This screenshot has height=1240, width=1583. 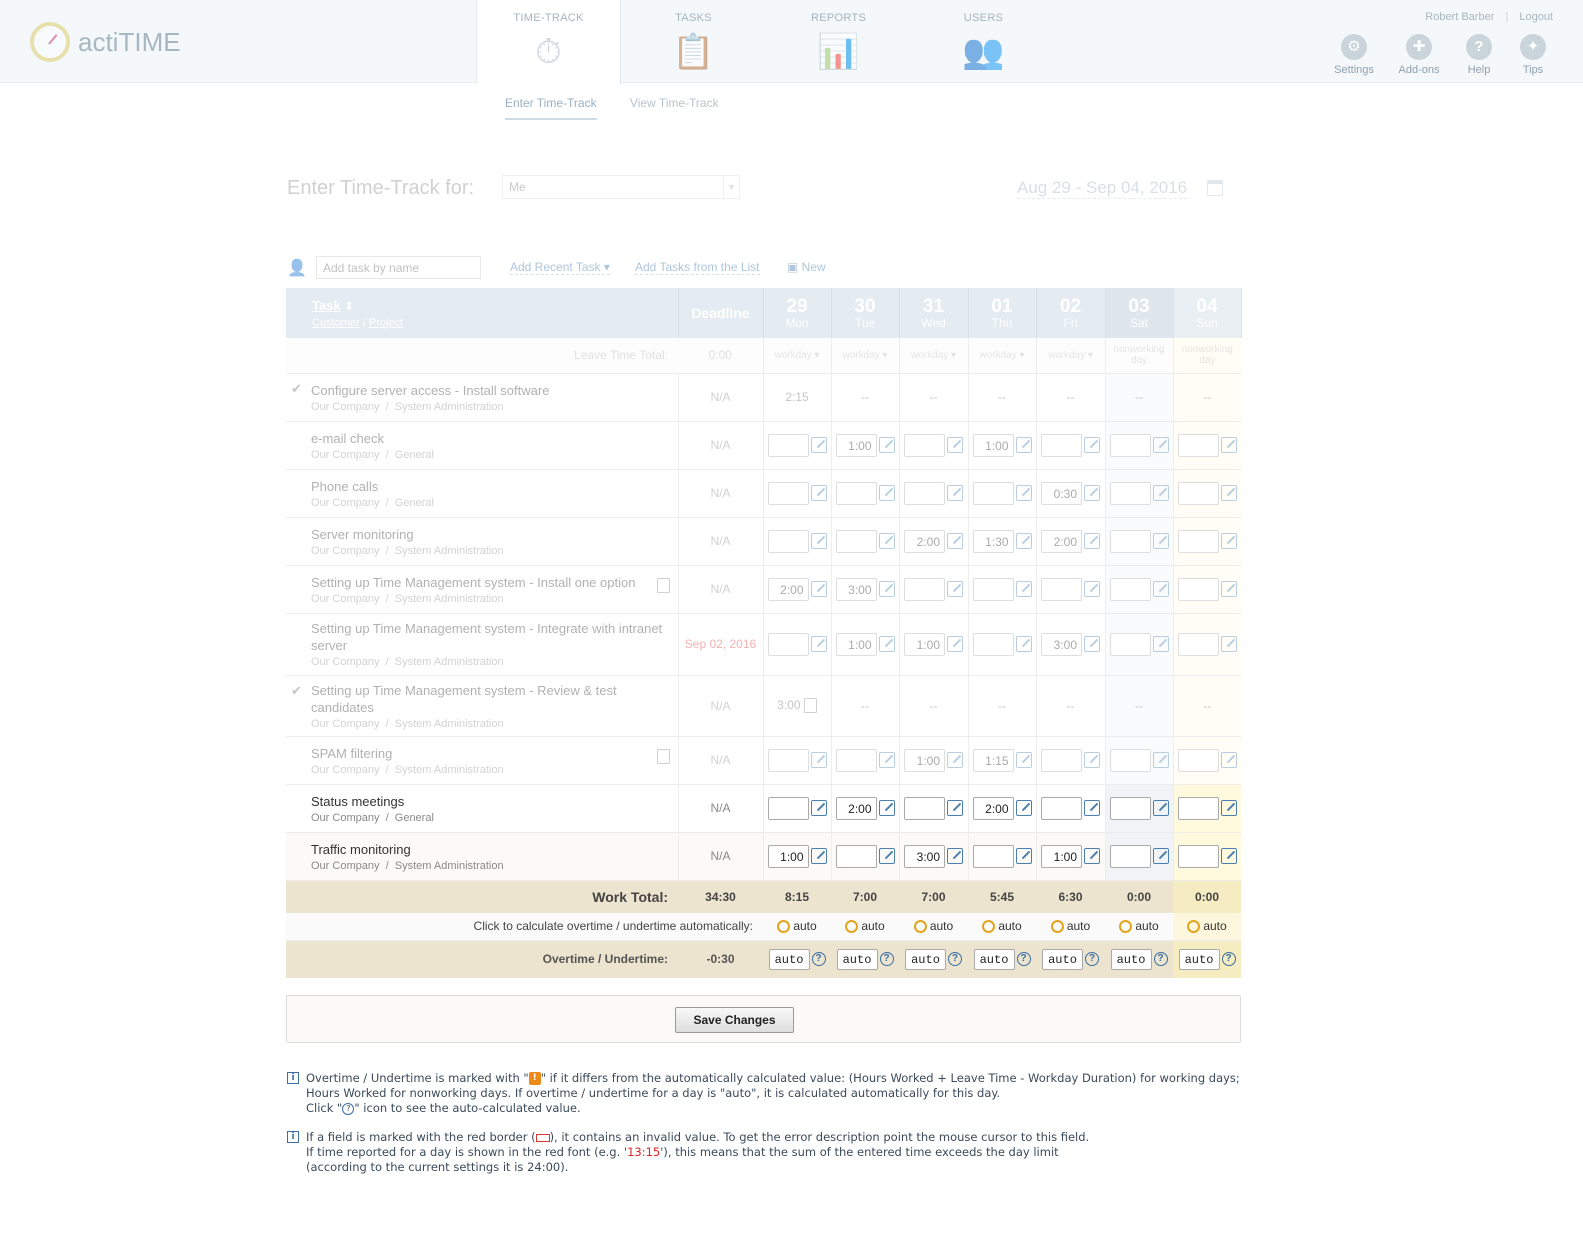 What do you see at coordinates (674, 107) in the screenshot?
I see `subtab-view-time-track: View Time-Track` at bounding box center [674, 107].